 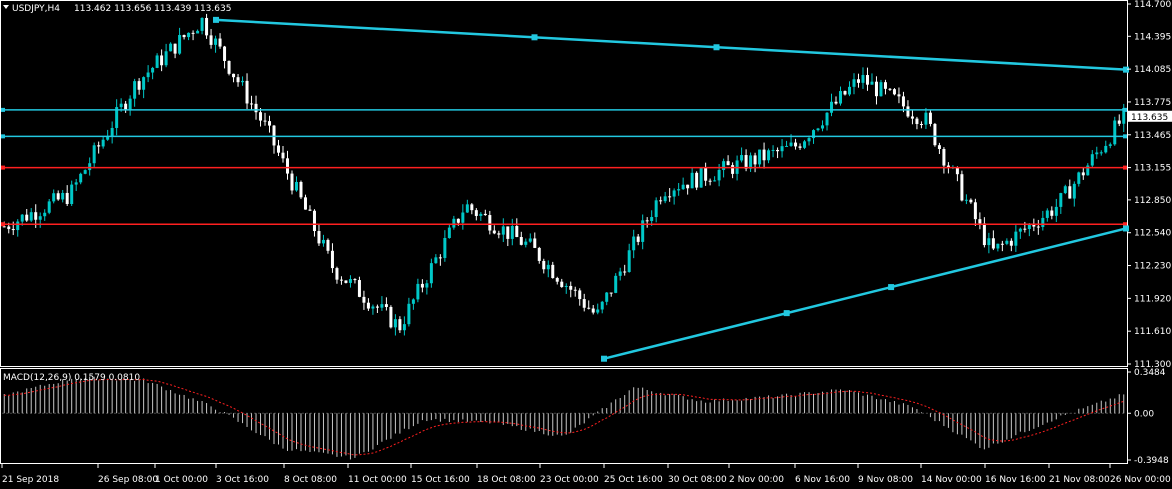 What do you see at coordinates (128, 480) in the screenshot?
I see `time-tick-label: 26 Sep 08:00` at bounding box center [128, 480].